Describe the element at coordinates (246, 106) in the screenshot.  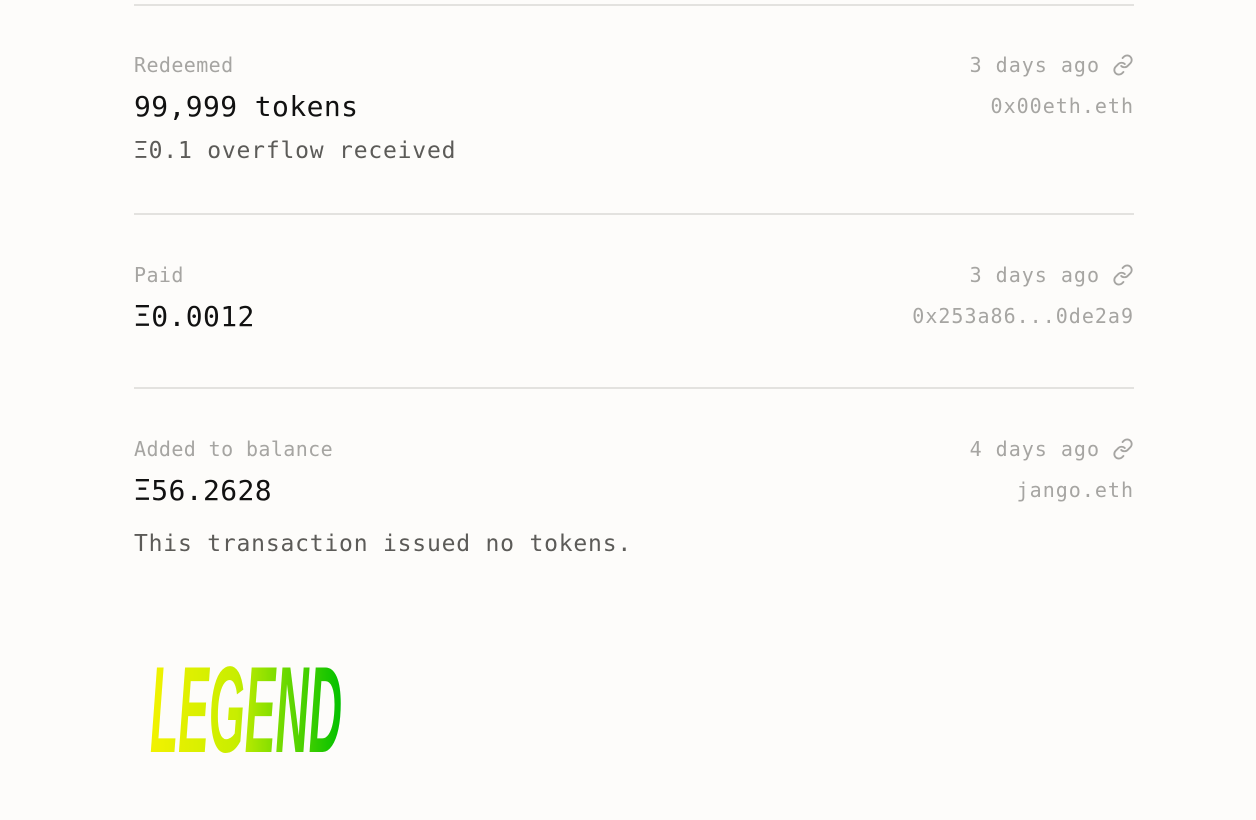
I see `entry-amount: 99,999 tokens` at that location.